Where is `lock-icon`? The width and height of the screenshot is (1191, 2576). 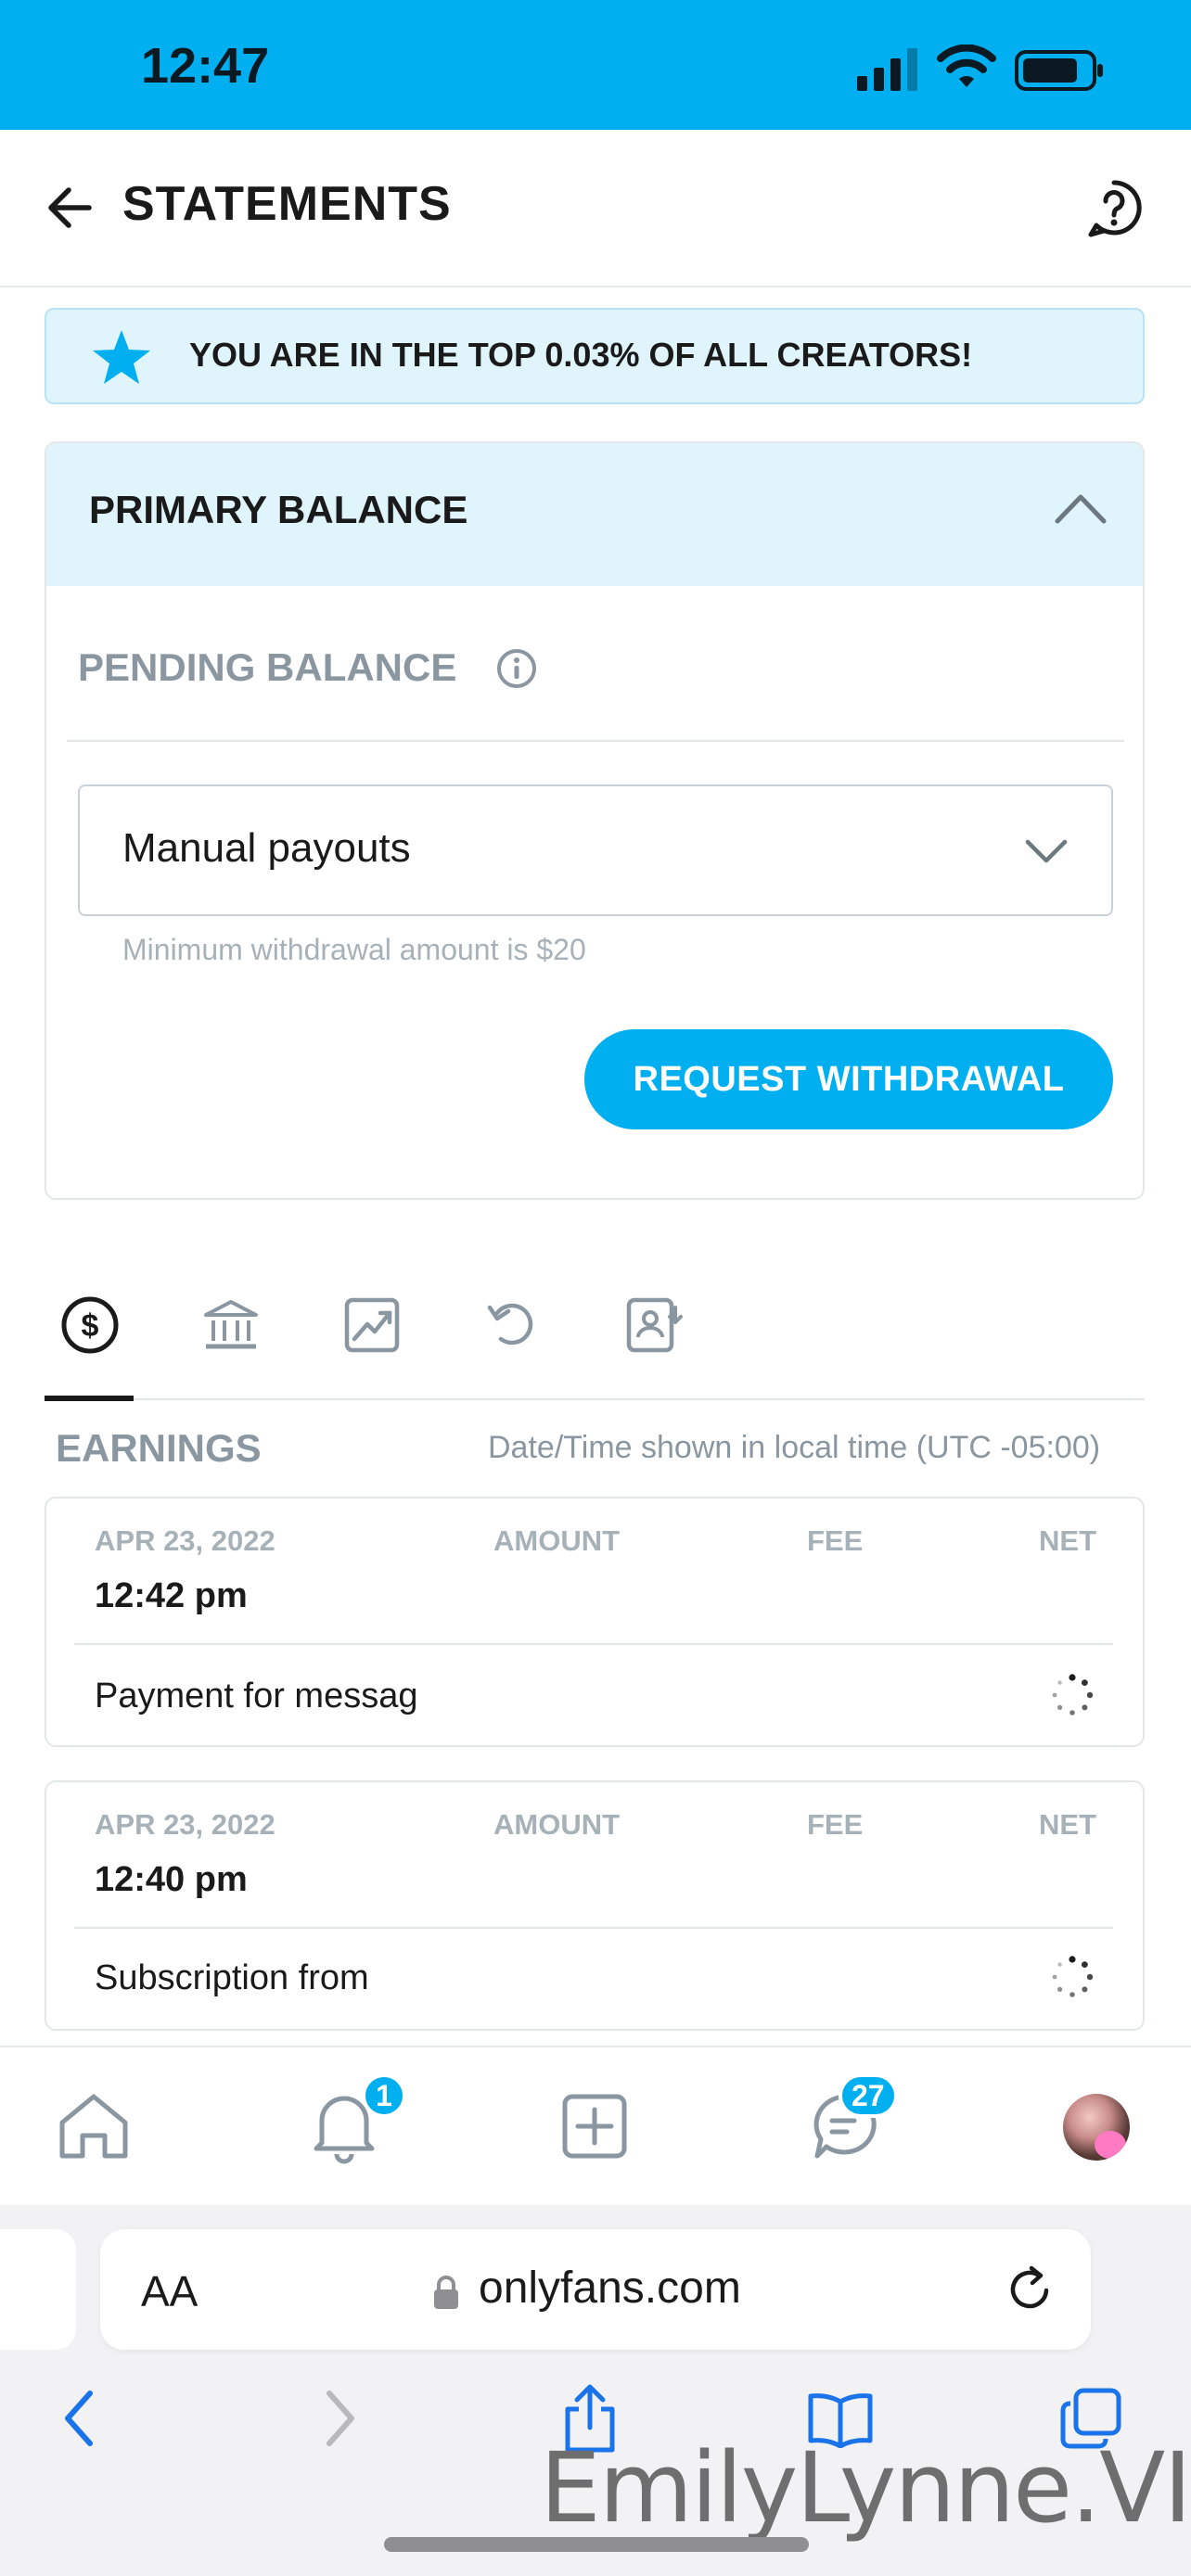
lock-icon is located at coordinates (446, 2292).